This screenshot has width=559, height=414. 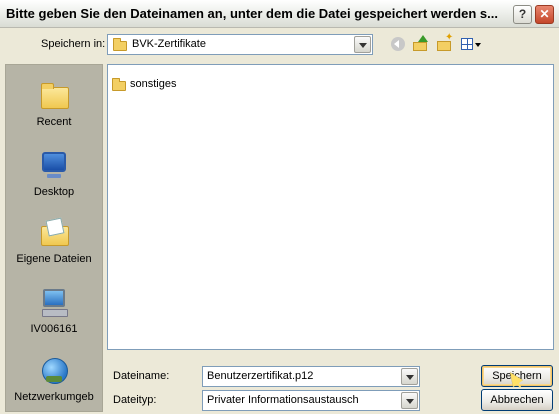 What do you see at coordinates (54, 165) in the screenshot?
I see `desktop-icon` at bounding box center [54, 165].